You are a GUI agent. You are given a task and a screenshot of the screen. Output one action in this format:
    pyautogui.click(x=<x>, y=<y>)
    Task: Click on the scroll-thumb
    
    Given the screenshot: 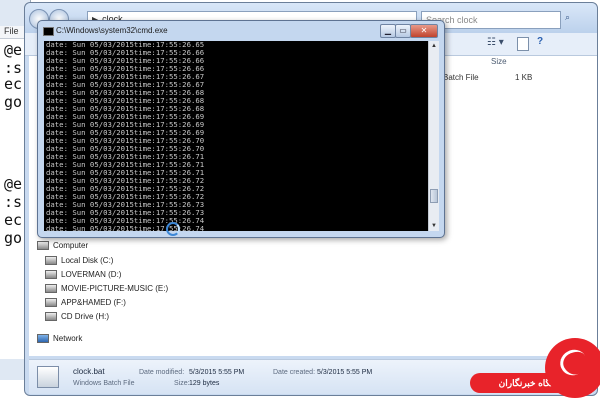 What is the action you would take?
    pyautogui.click(x=434, y=196)
    